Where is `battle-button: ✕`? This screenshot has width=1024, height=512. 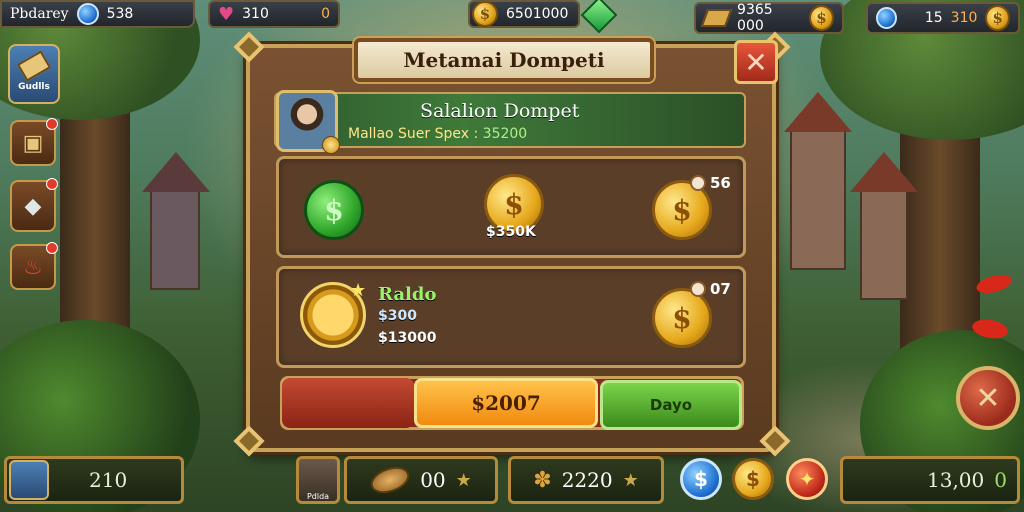
battle-button: ✕ is located at coordinates (988, 398).